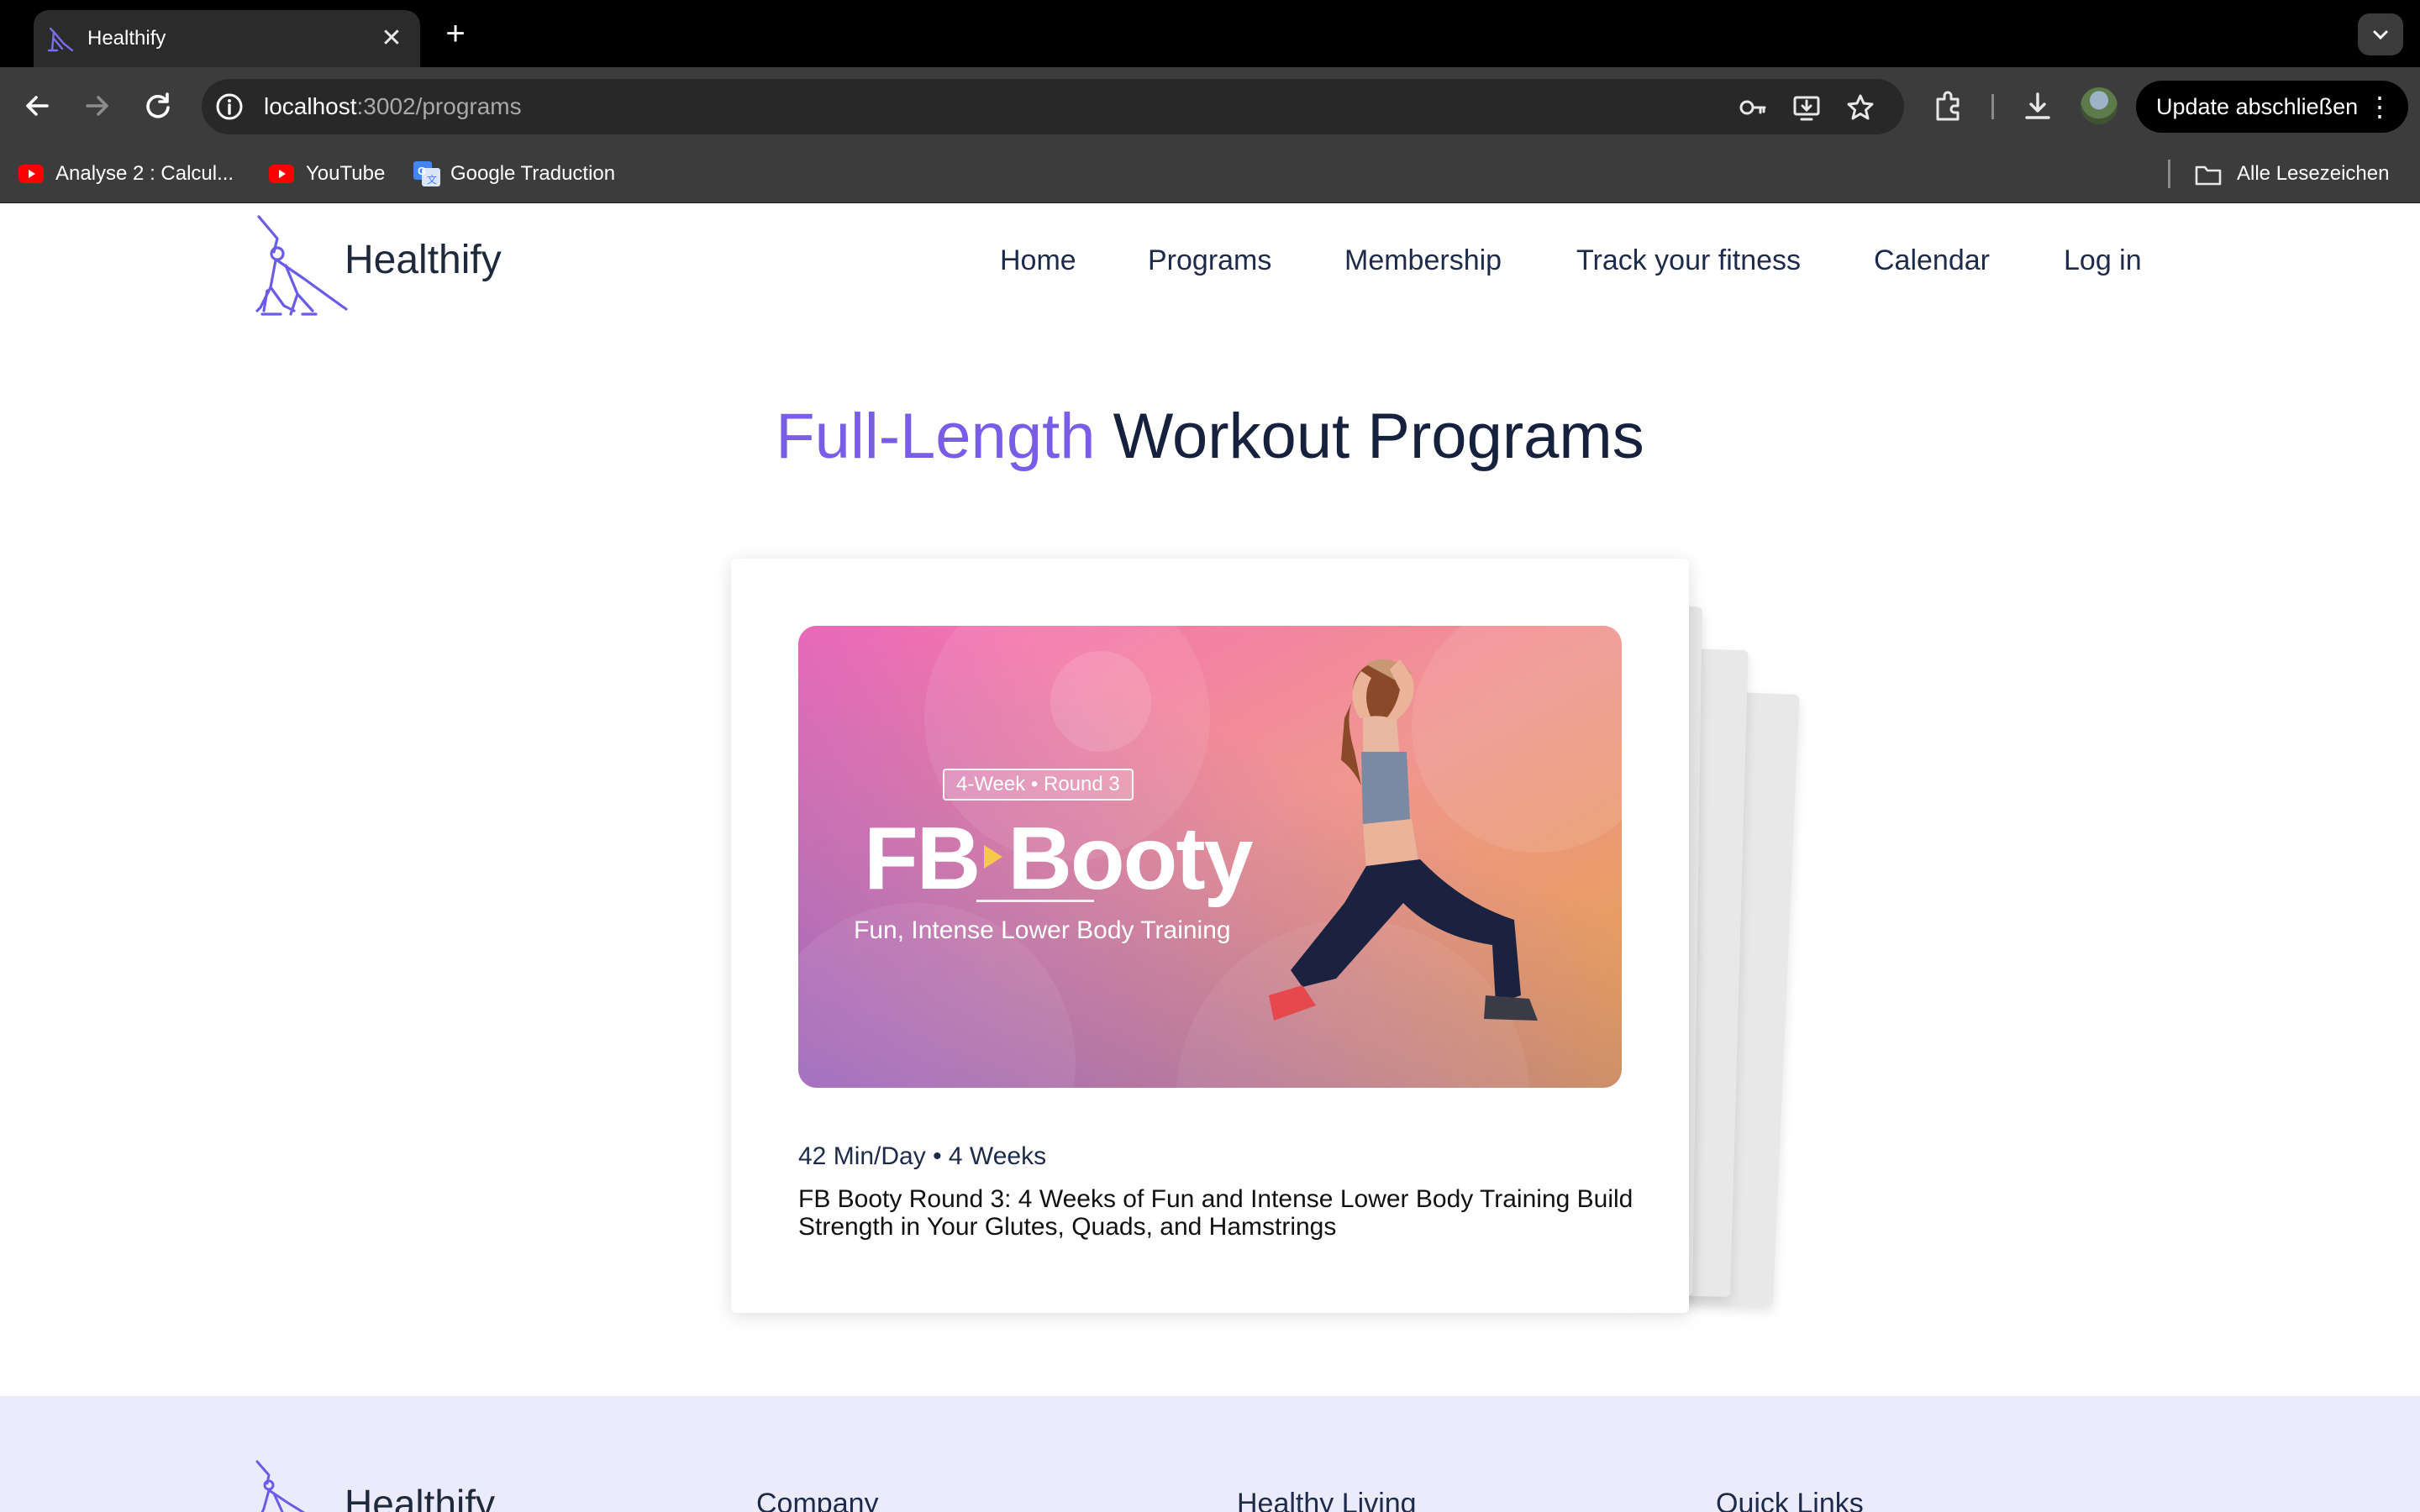  I want to click on close-tab-icon: ✕, so click(391, 39).